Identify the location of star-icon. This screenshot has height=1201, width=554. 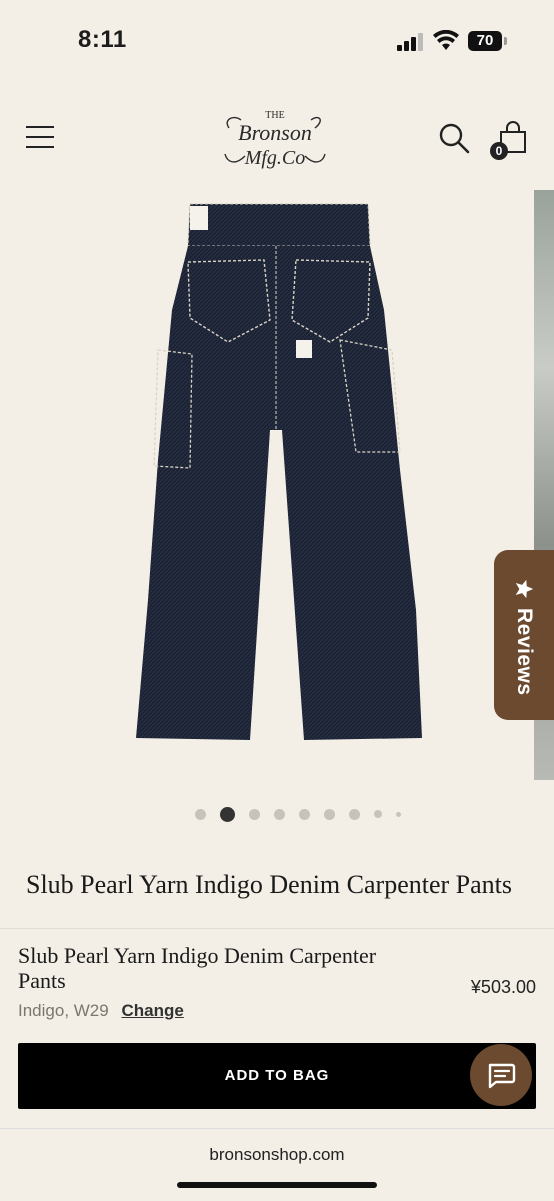
(524, 589).